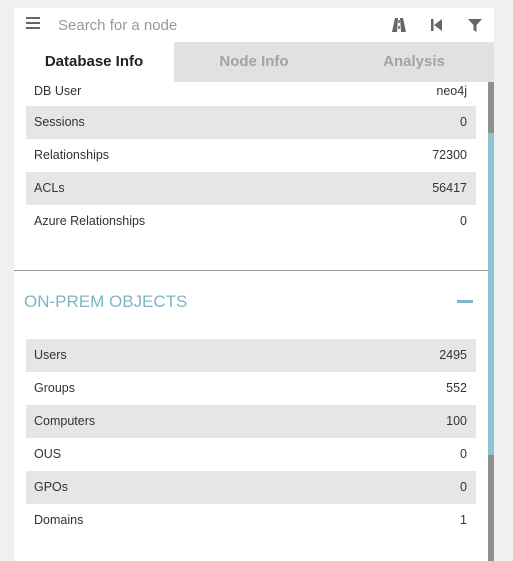  What do you see at coordinates (90, 221) in the screenshot?
I see `row-label: Azure Relationships` at bounding box center [90, 221].